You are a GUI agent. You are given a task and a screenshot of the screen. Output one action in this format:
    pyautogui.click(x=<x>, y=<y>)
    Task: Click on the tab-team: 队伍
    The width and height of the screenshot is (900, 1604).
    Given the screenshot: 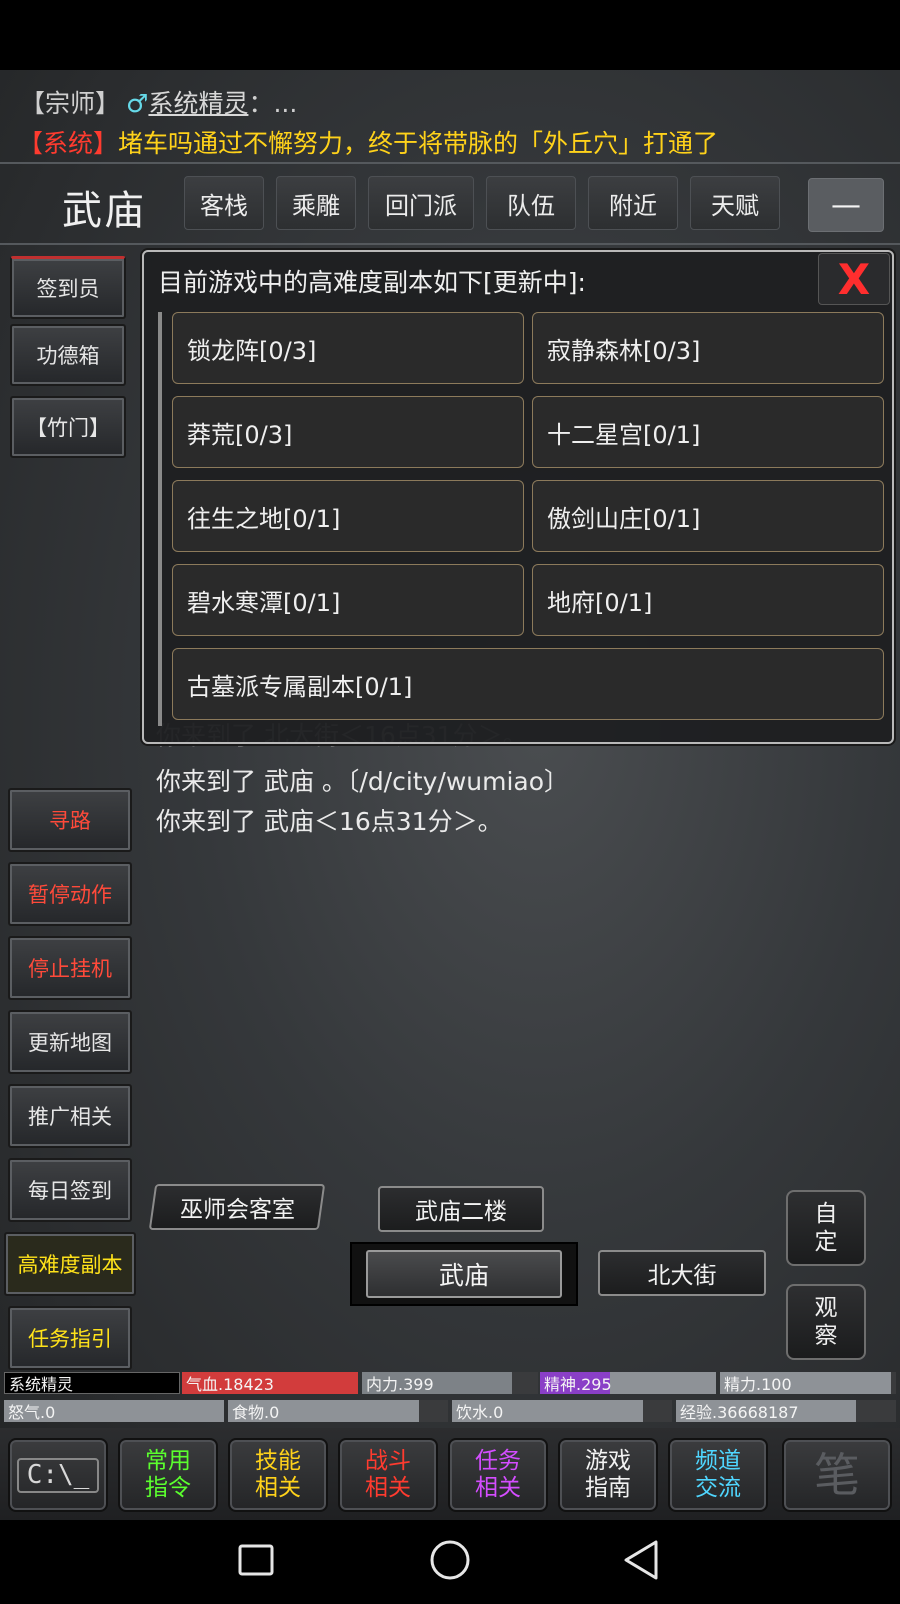 What is the action you would take?
    pyautogui.click(x=531, y=203)
    